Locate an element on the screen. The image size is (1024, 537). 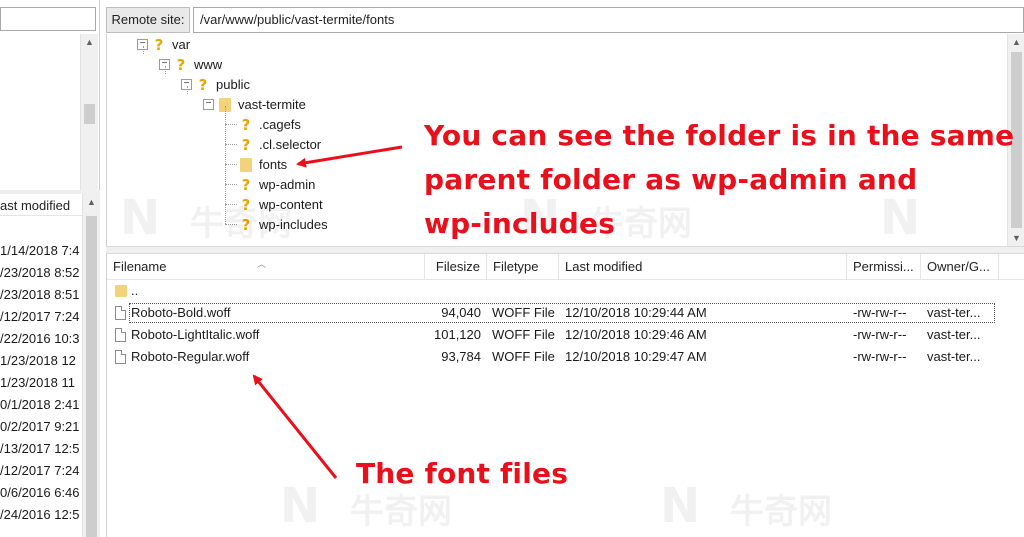
file-size: 93,784 is located at coordinates (461, 356).